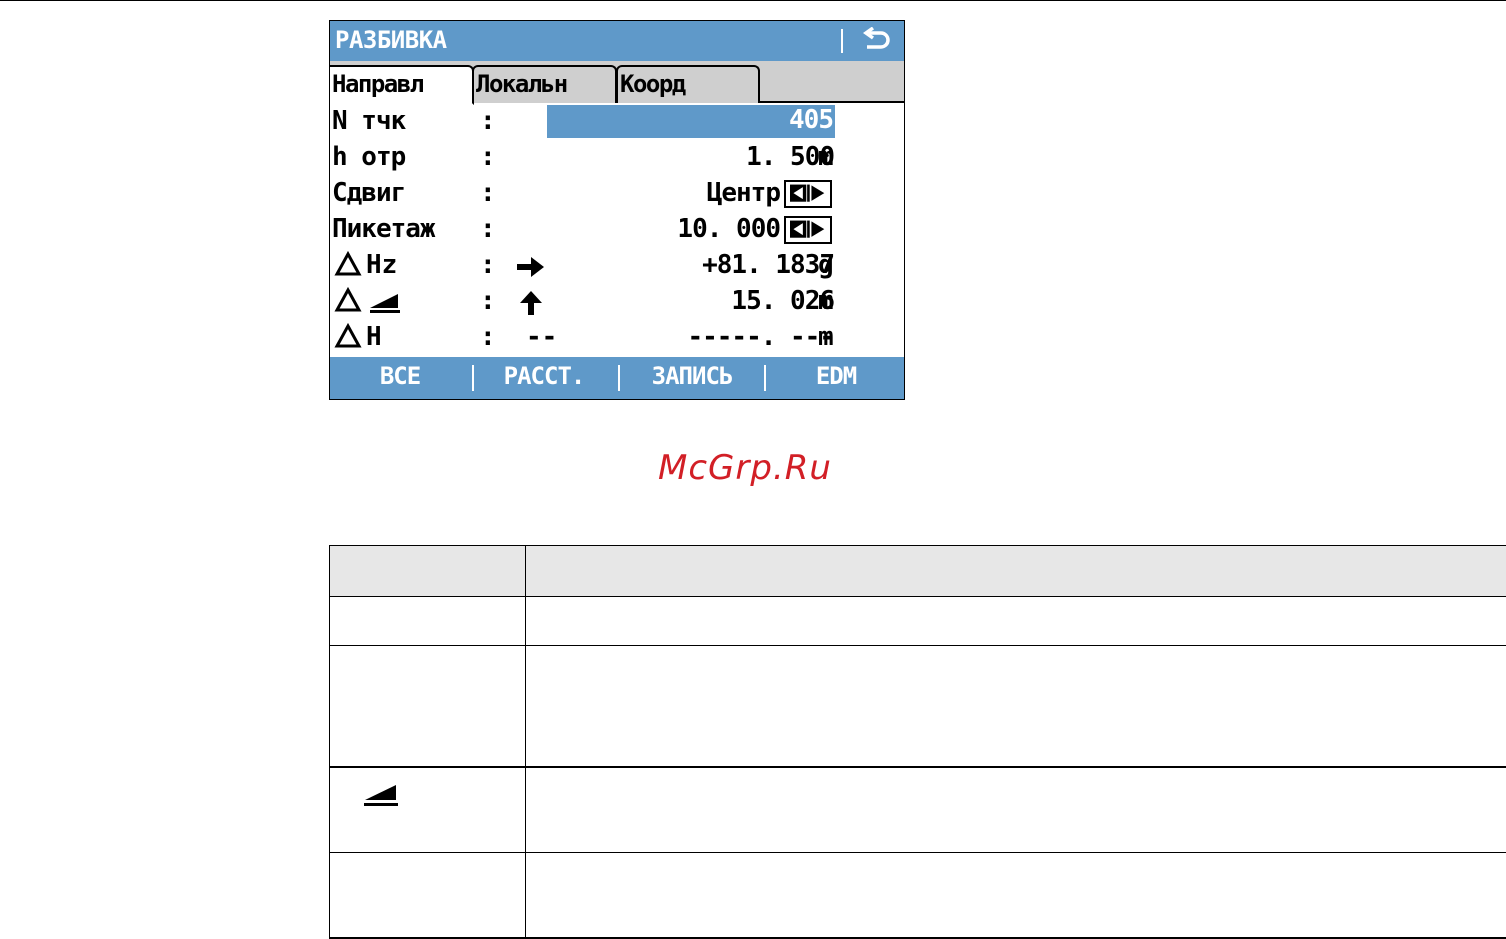 The height and width of the screenshot is (939, 1506). I want to click on offset-value: Центр, so click(743, 193).